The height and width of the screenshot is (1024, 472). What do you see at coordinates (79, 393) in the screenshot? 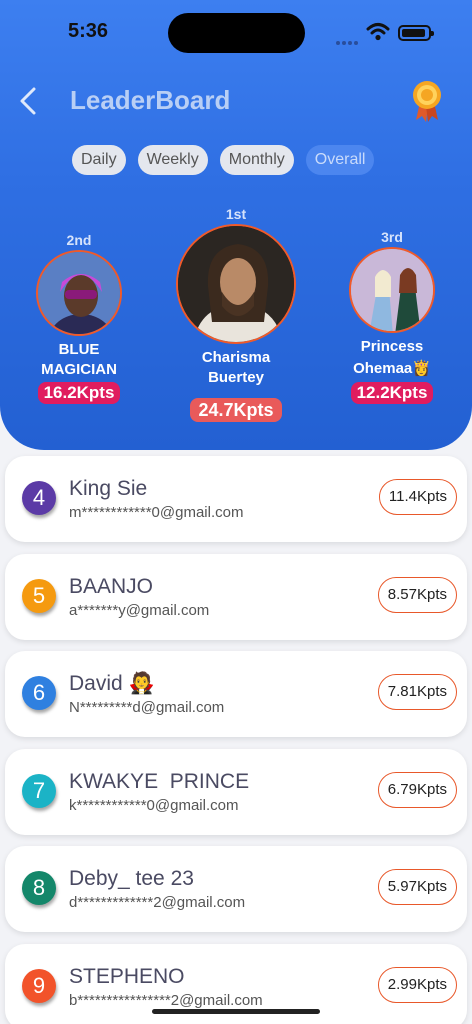
I see `points-badge: 16.2Kpts` at bounding box center [79, 393].